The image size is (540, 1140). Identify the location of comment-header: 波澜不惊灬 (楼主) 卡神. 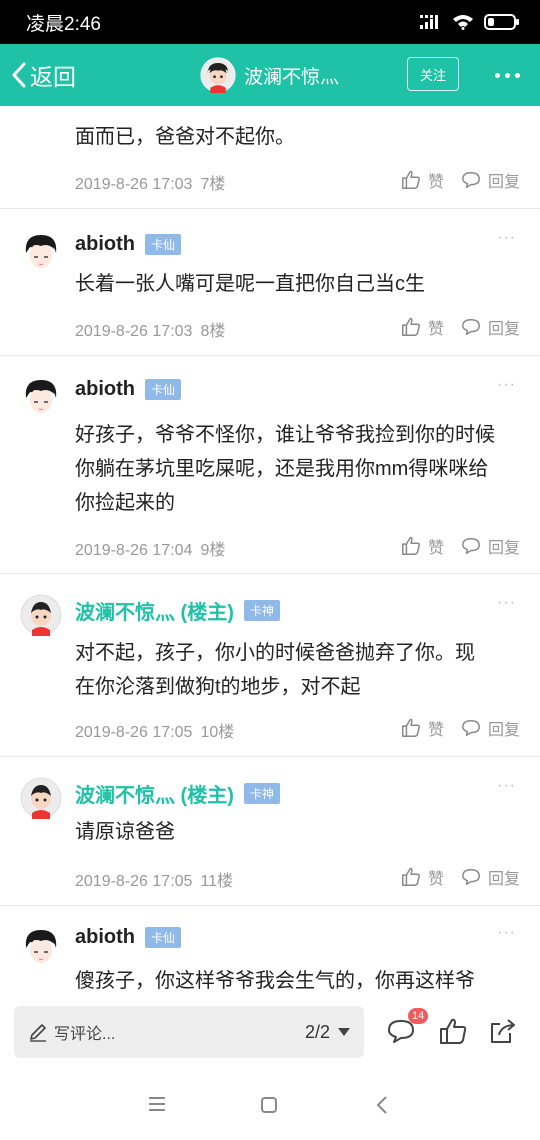
(177, 793).